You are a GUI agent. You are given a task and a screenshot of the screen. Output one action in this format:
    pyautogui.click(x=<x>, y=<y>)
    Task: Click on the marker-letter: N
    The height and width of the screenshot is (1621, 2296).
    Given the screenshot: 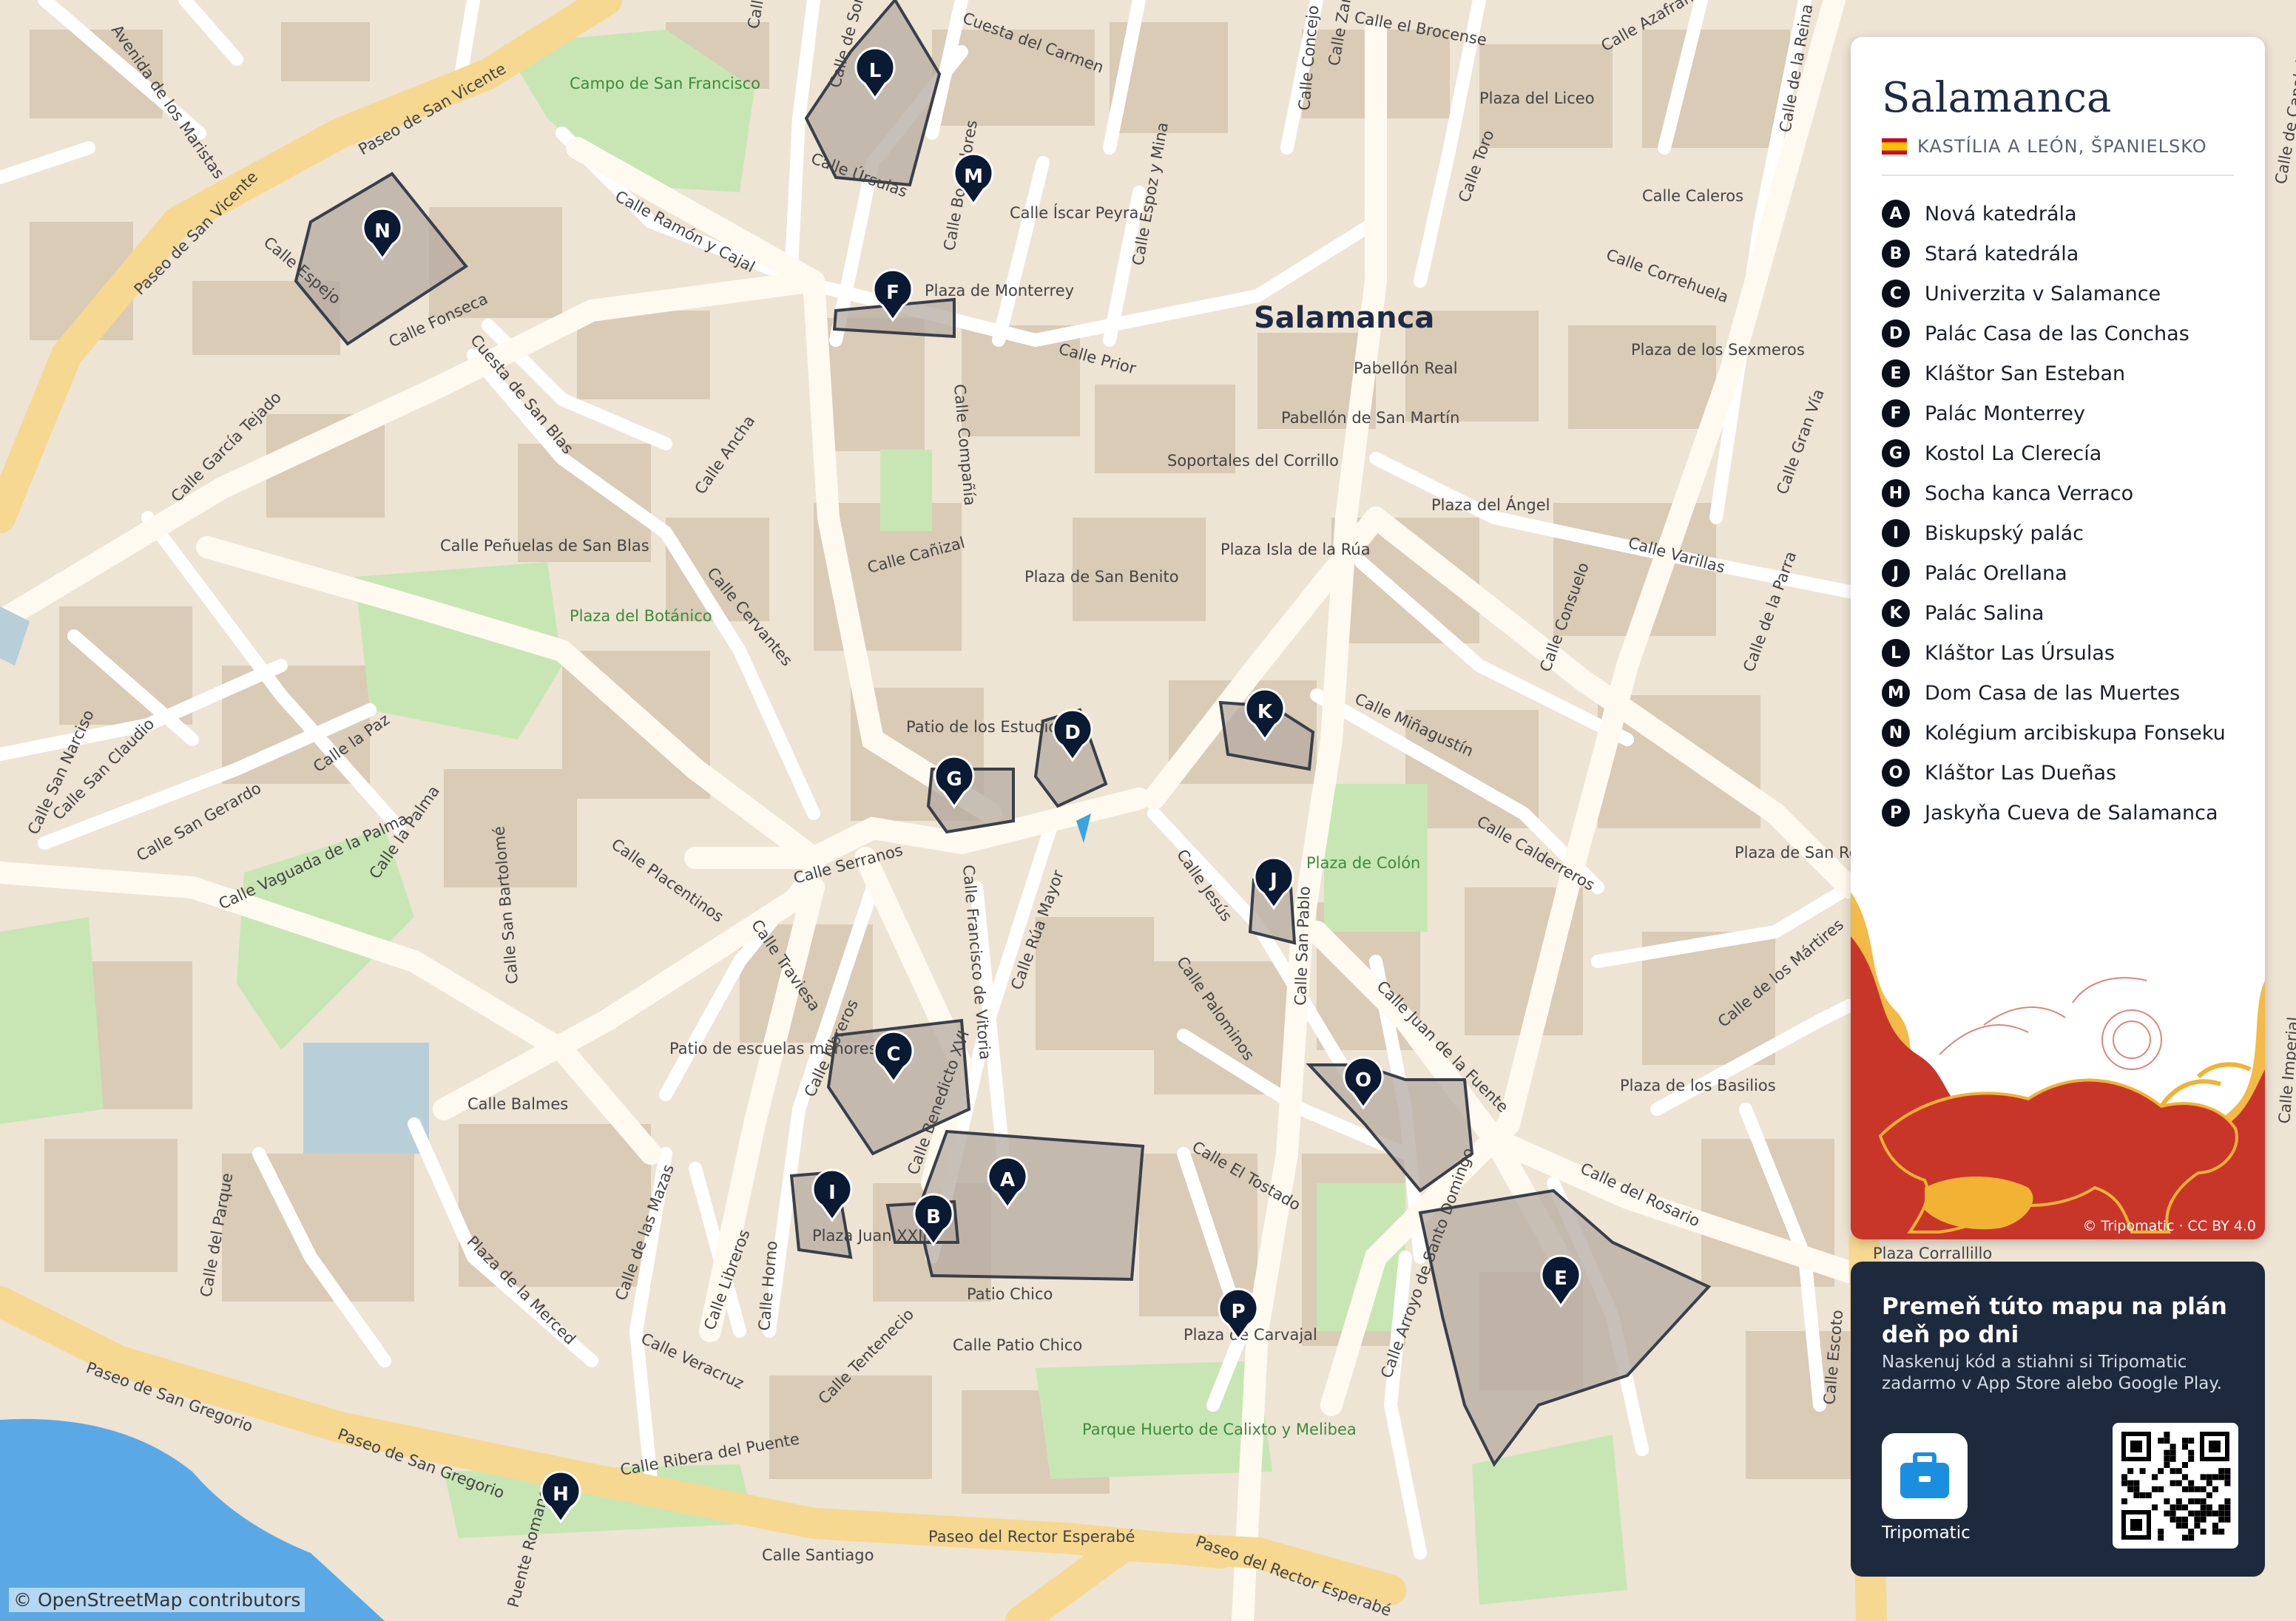 What is the action you would take?
    pyautogui.click(x=382, y=232)
    